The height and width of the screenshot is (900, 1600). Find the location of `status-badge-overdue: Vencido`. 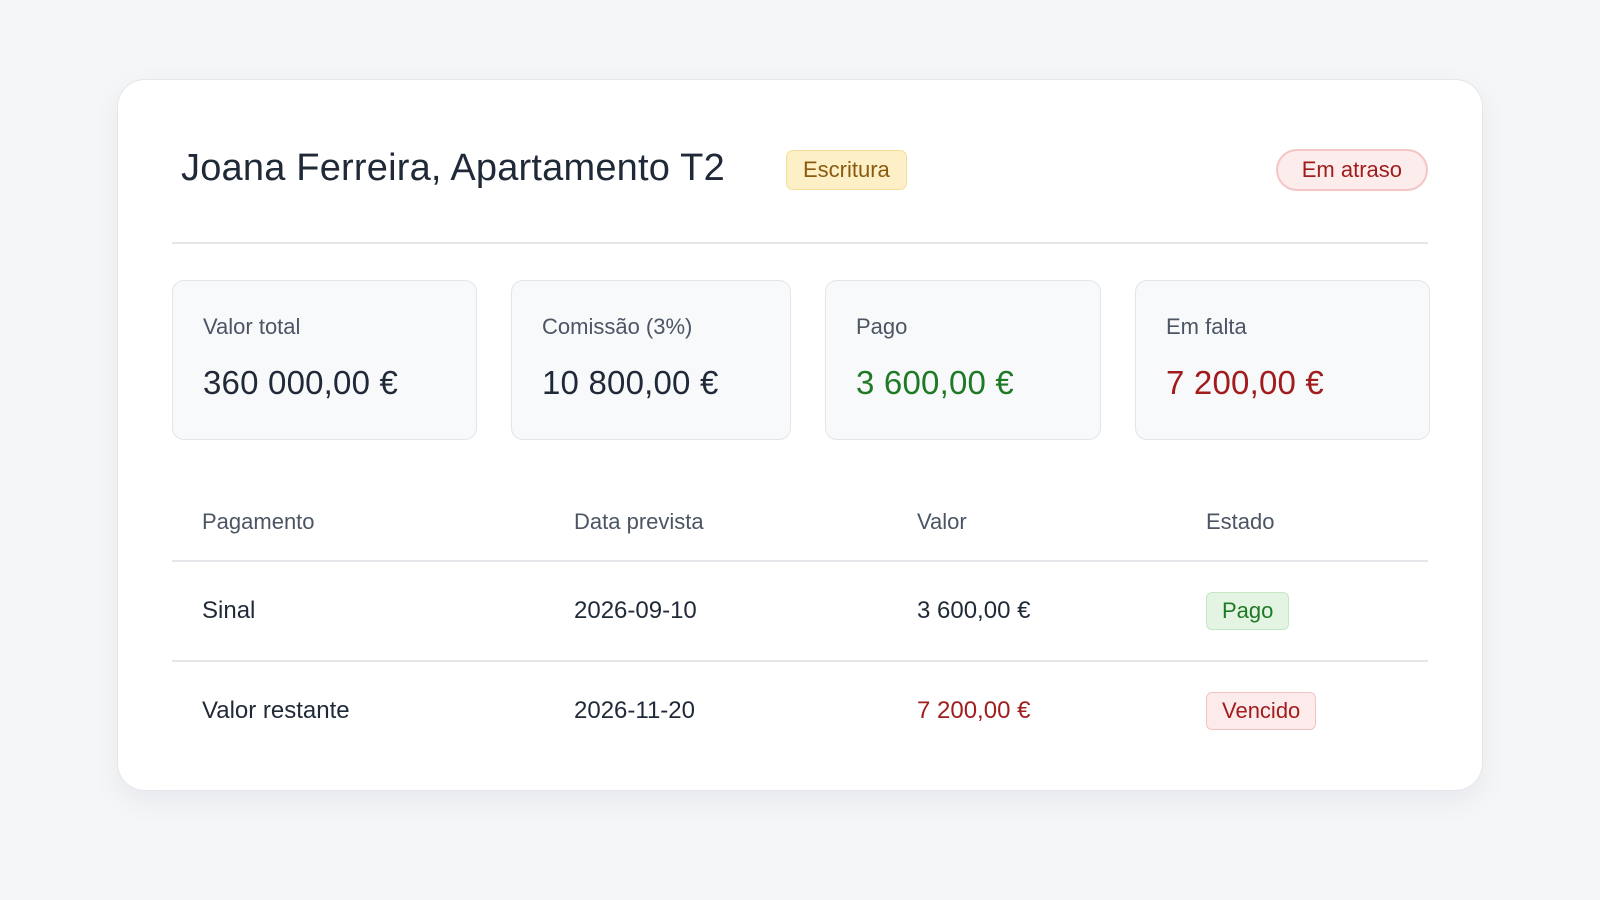

status-badge-overdue: Vencido is located at coordinates (1261, 711).